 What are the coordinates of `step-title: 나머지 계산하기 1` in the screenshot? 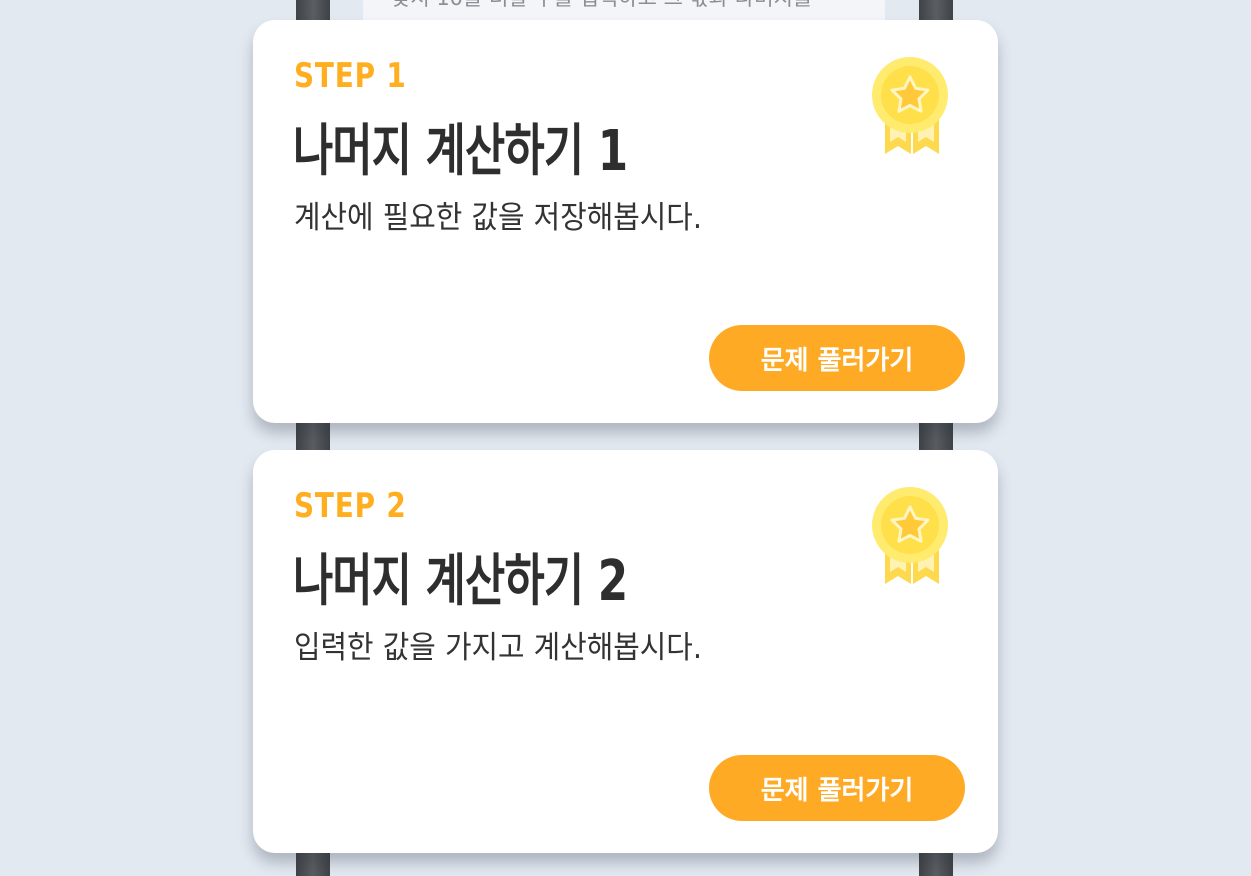 It's located at (460, 151).